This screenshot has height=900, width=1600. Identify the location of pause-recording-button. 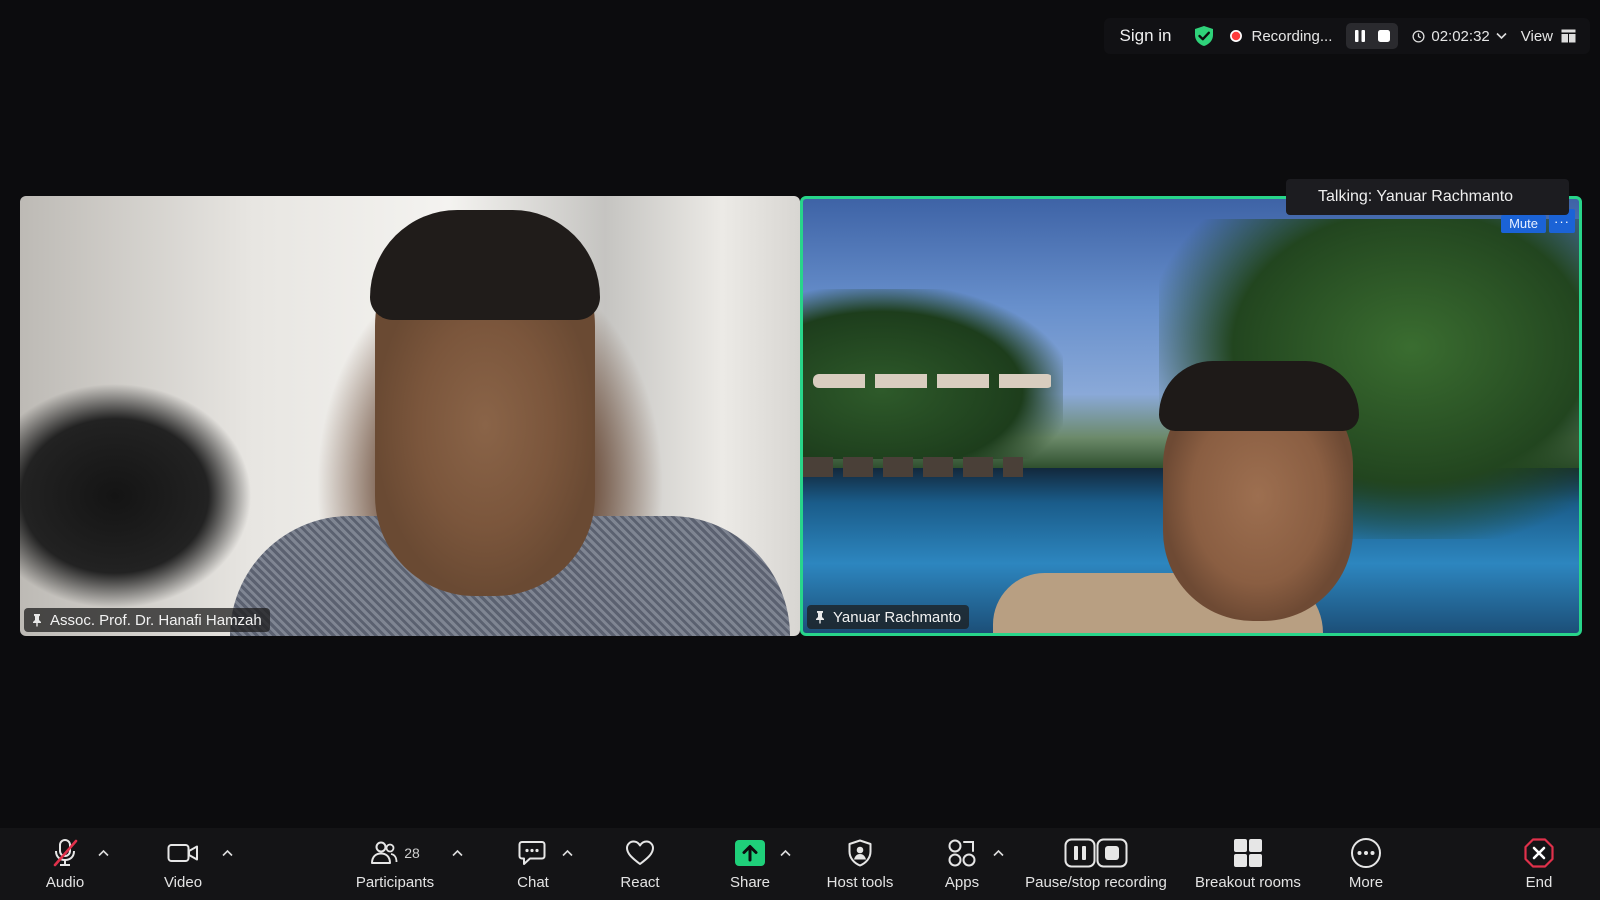
(1360, 36).